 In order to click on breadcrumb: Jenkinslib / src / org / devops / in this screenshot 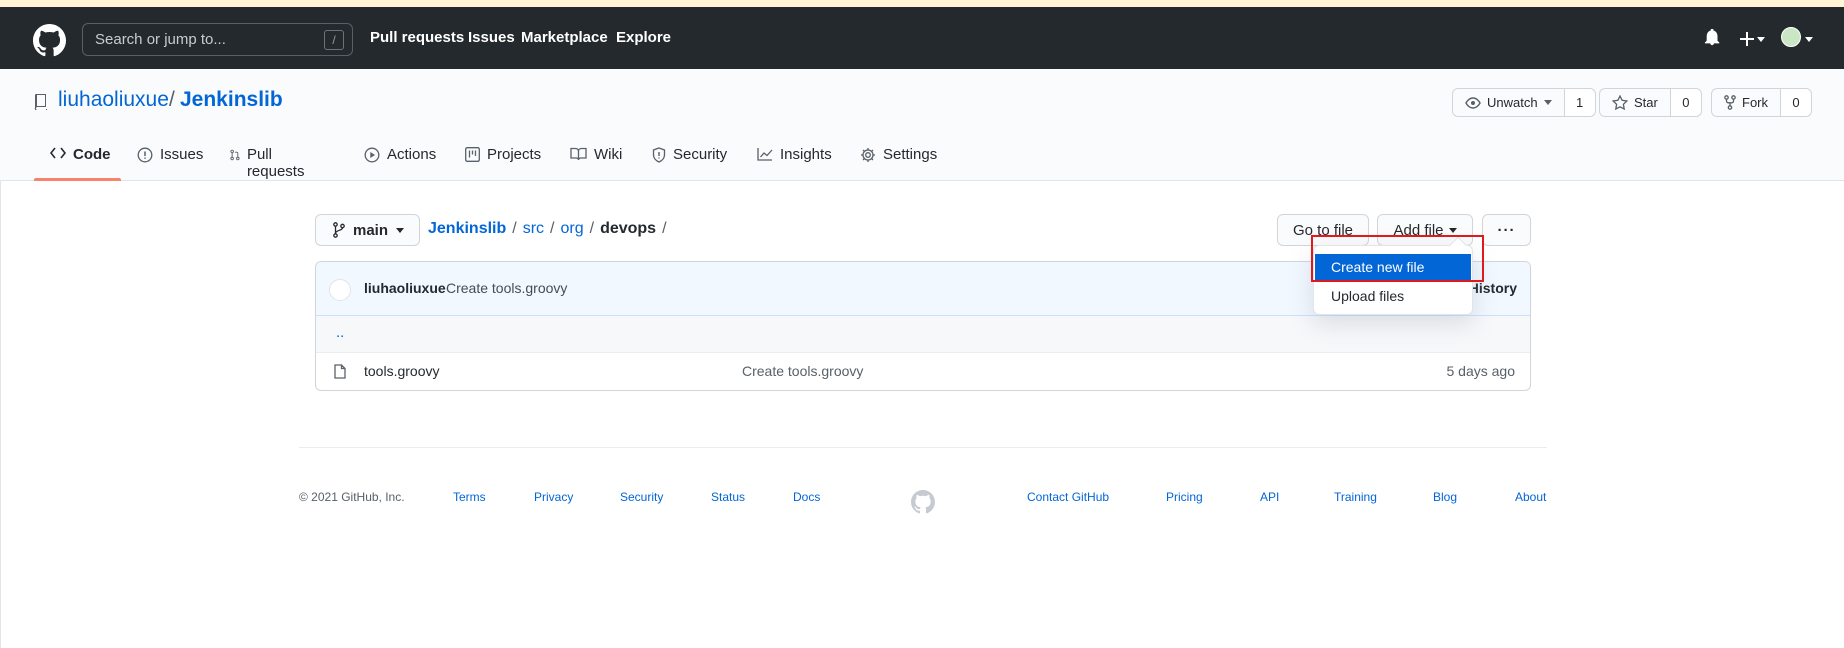, I will do `click(547, 229)`.